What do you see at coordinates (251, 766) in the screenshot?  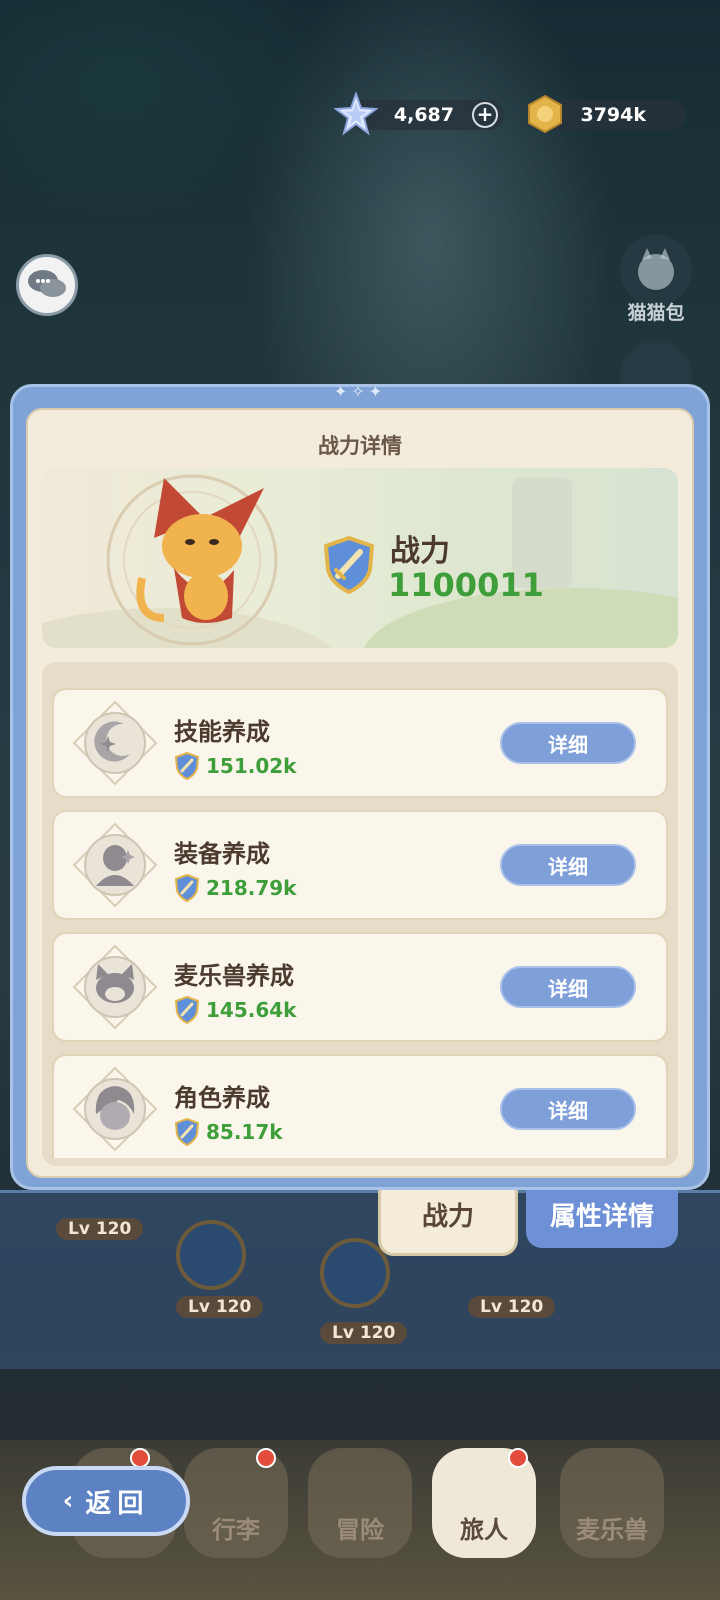 I see `item-power-value: 151.02k` at bounding box center [251, 766].